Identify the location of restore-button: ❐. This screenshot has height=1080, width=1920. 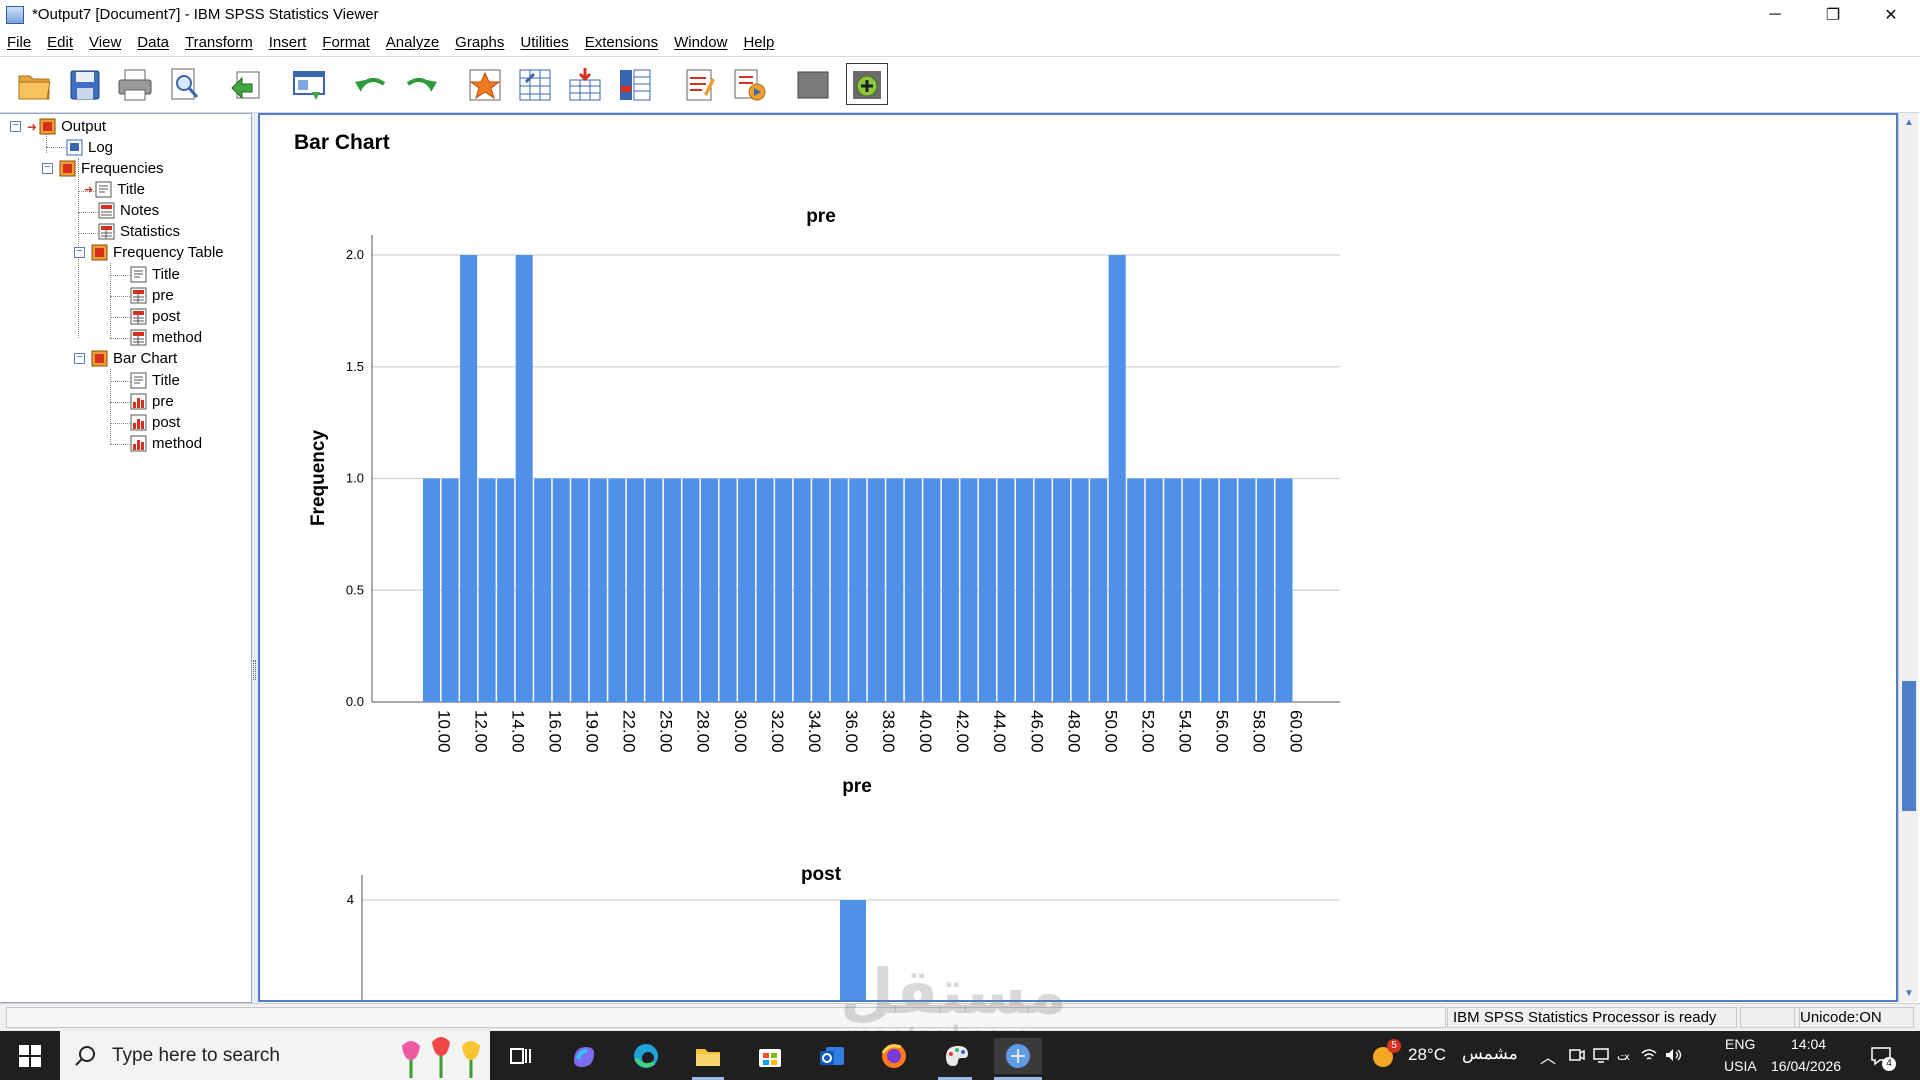
(1833, 14).